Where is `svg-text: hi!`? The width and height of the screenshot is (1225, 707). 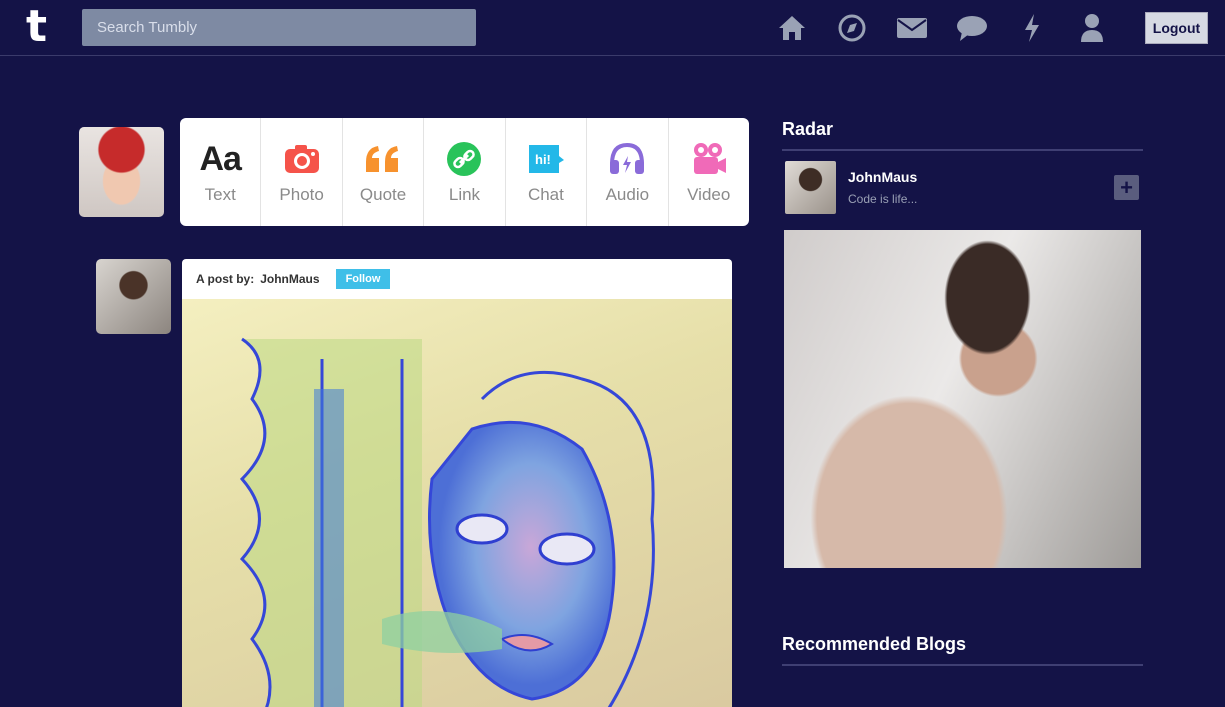
svg-text: hi! is located at coordinates (543, 159).